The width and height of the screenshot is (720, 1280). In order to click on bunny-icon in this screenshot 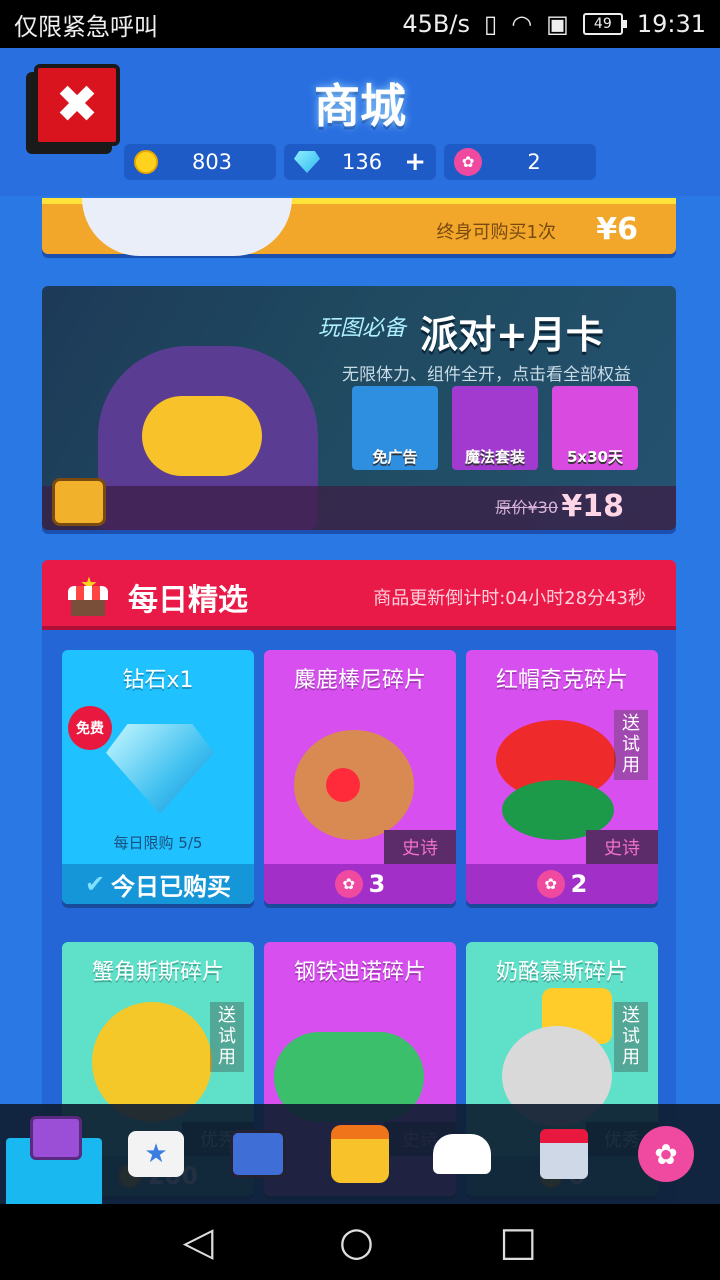, I will do `click(462, 1154)`.